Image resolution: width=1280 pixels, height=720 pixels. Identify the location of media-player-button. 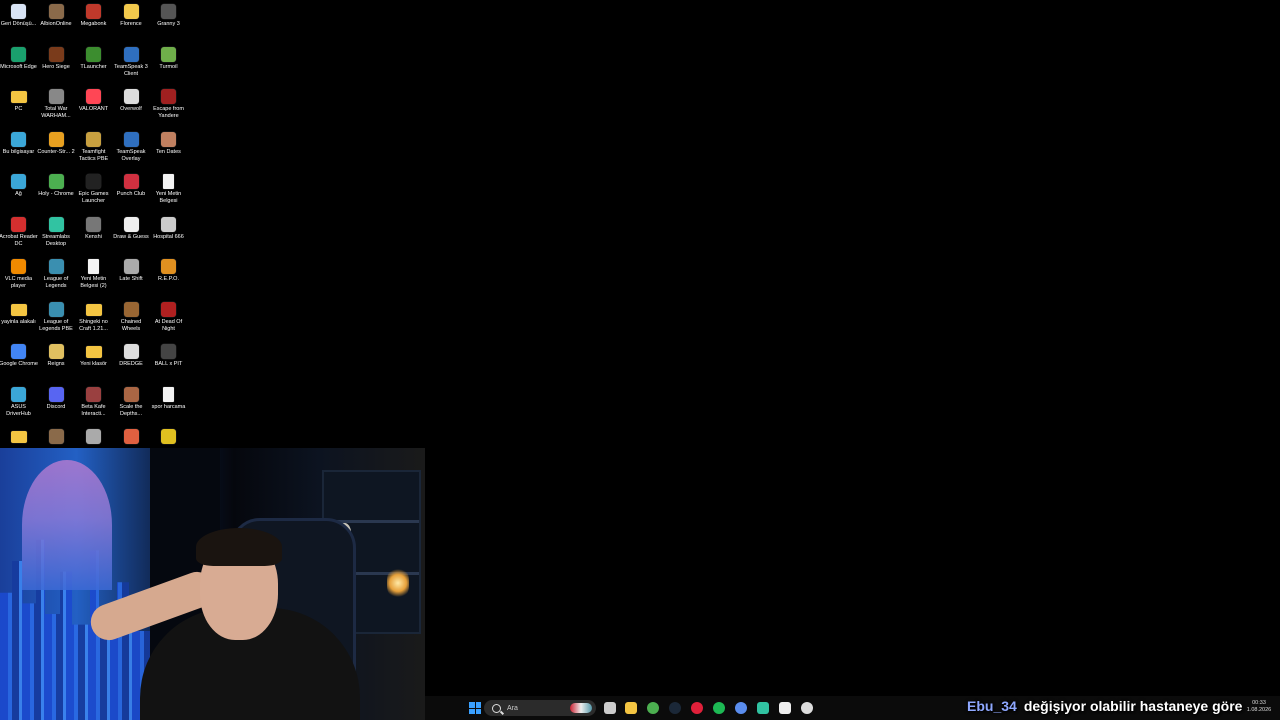
(807, 708).